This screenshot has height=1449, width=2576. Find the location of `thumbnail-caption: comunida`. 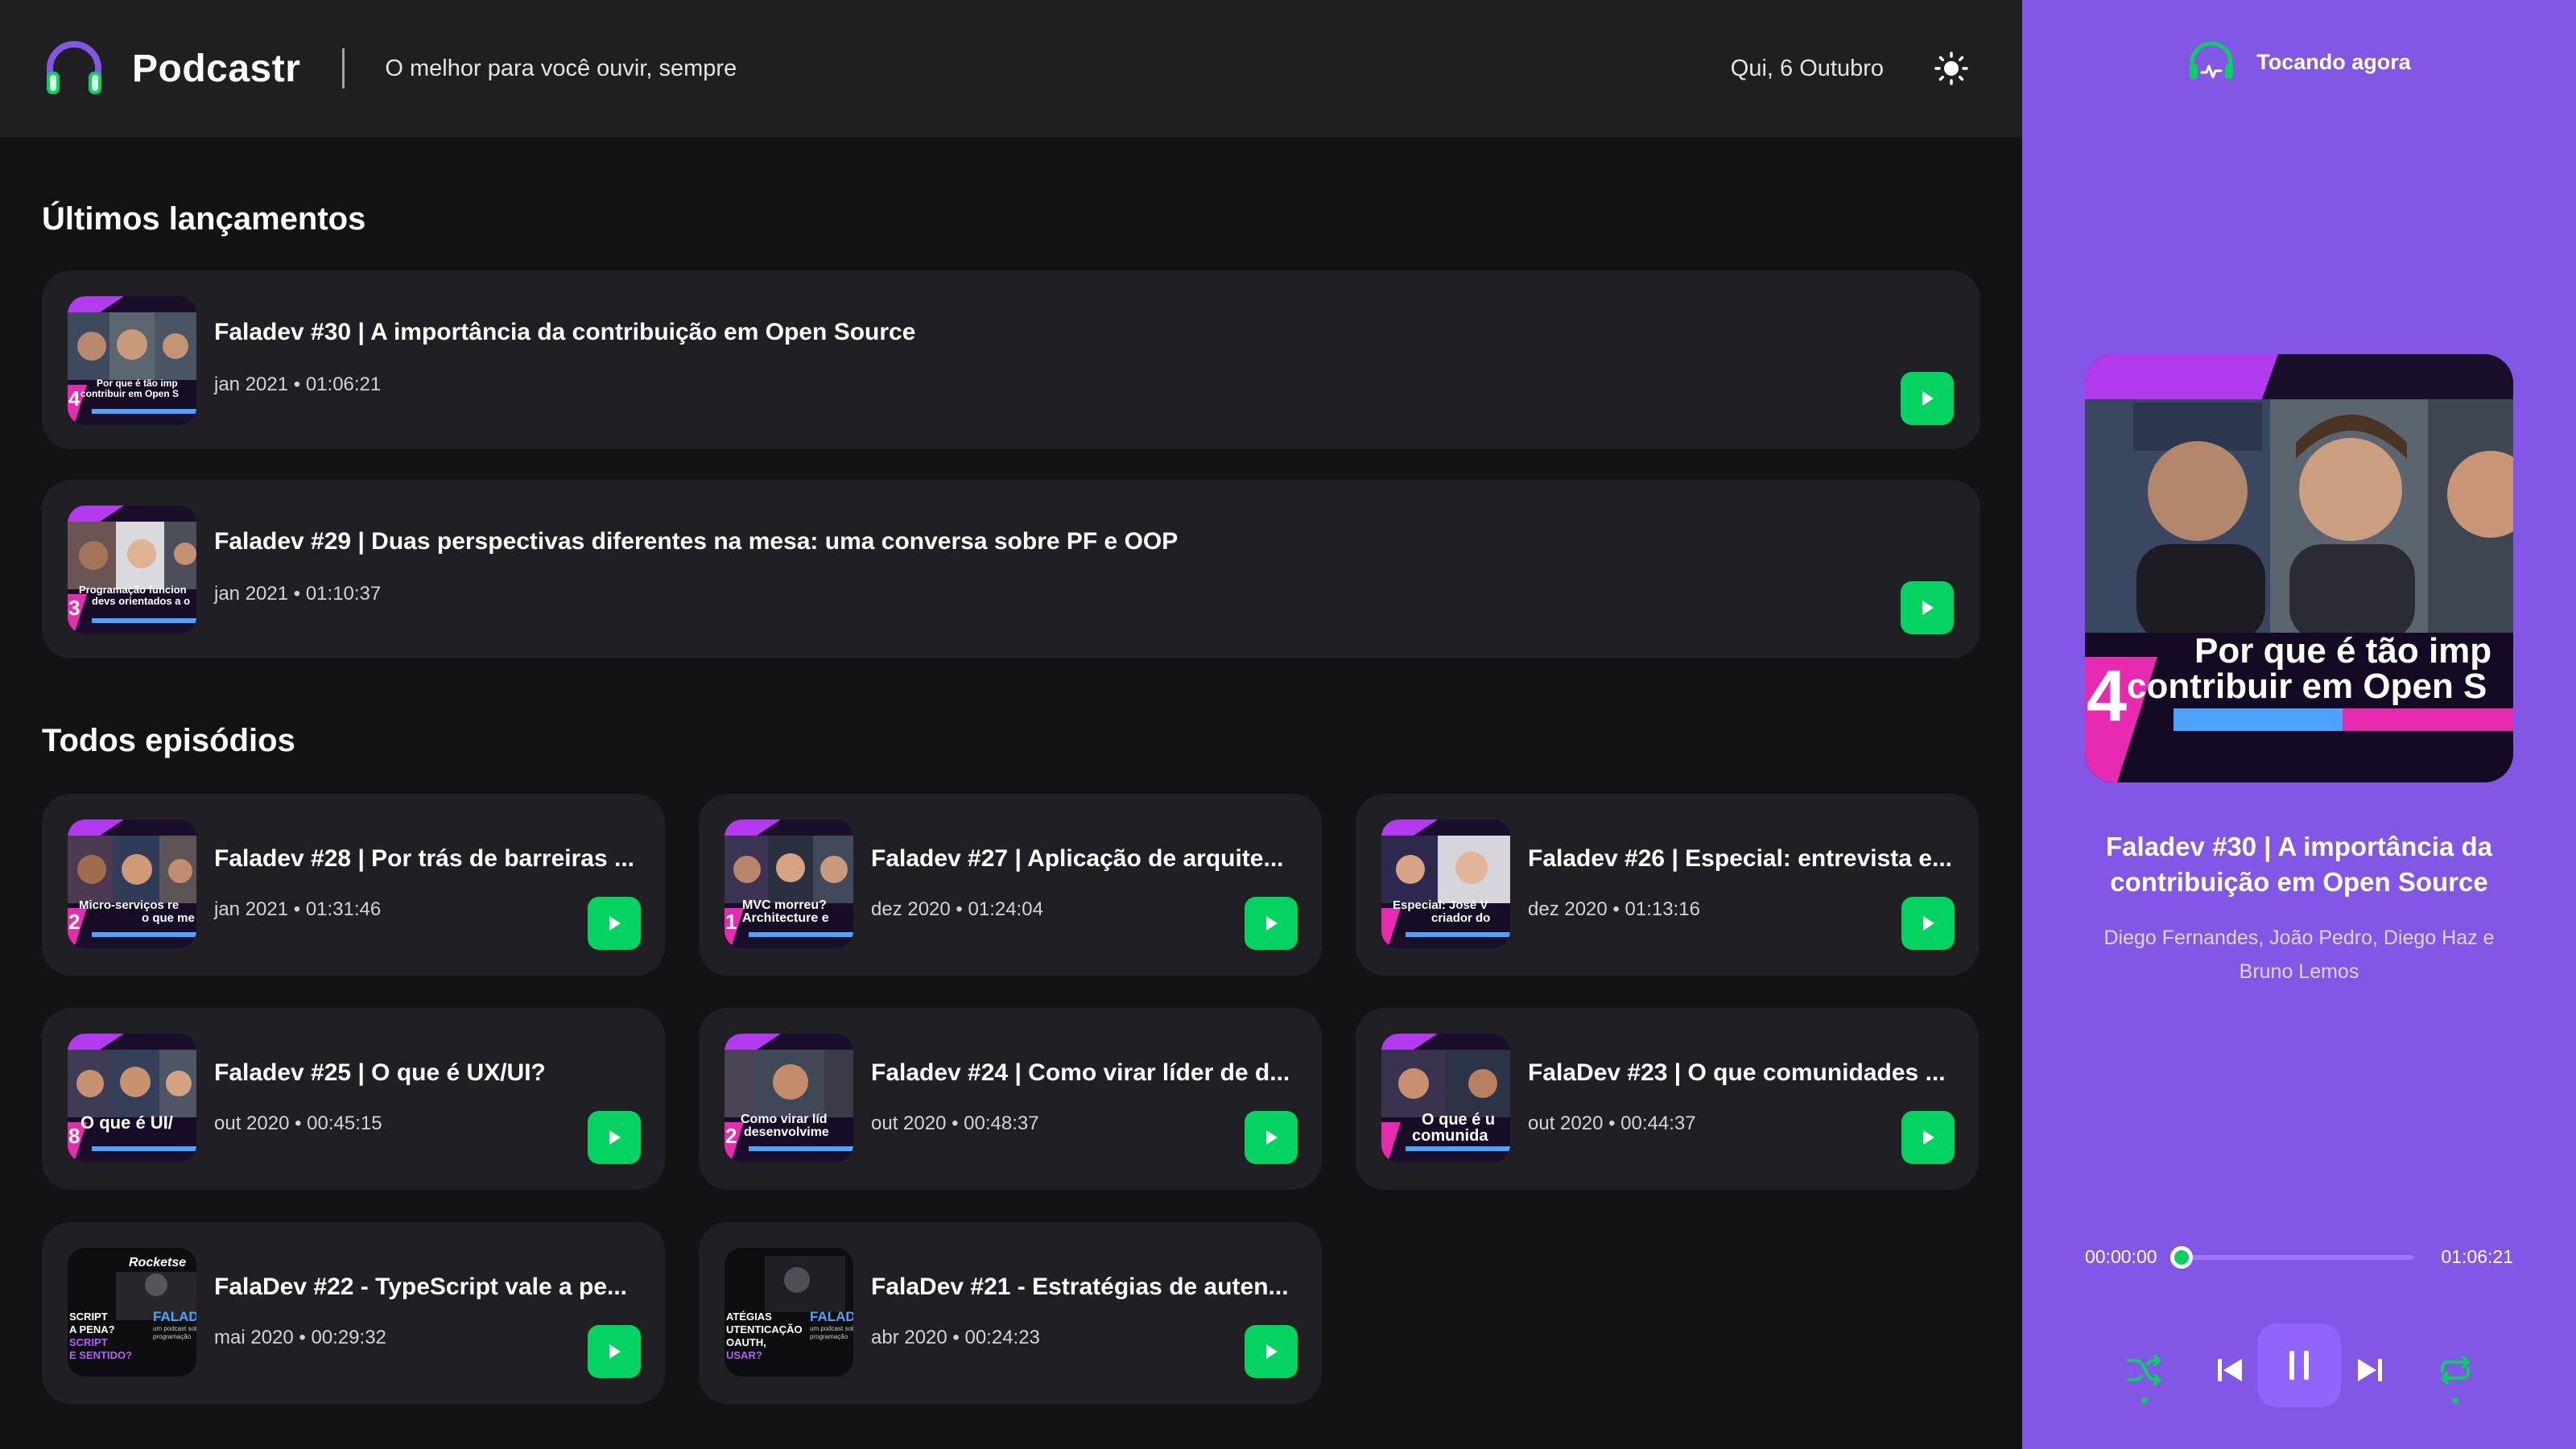

thumbnail-caption: comunida is located at coordinates (1450, 1136).